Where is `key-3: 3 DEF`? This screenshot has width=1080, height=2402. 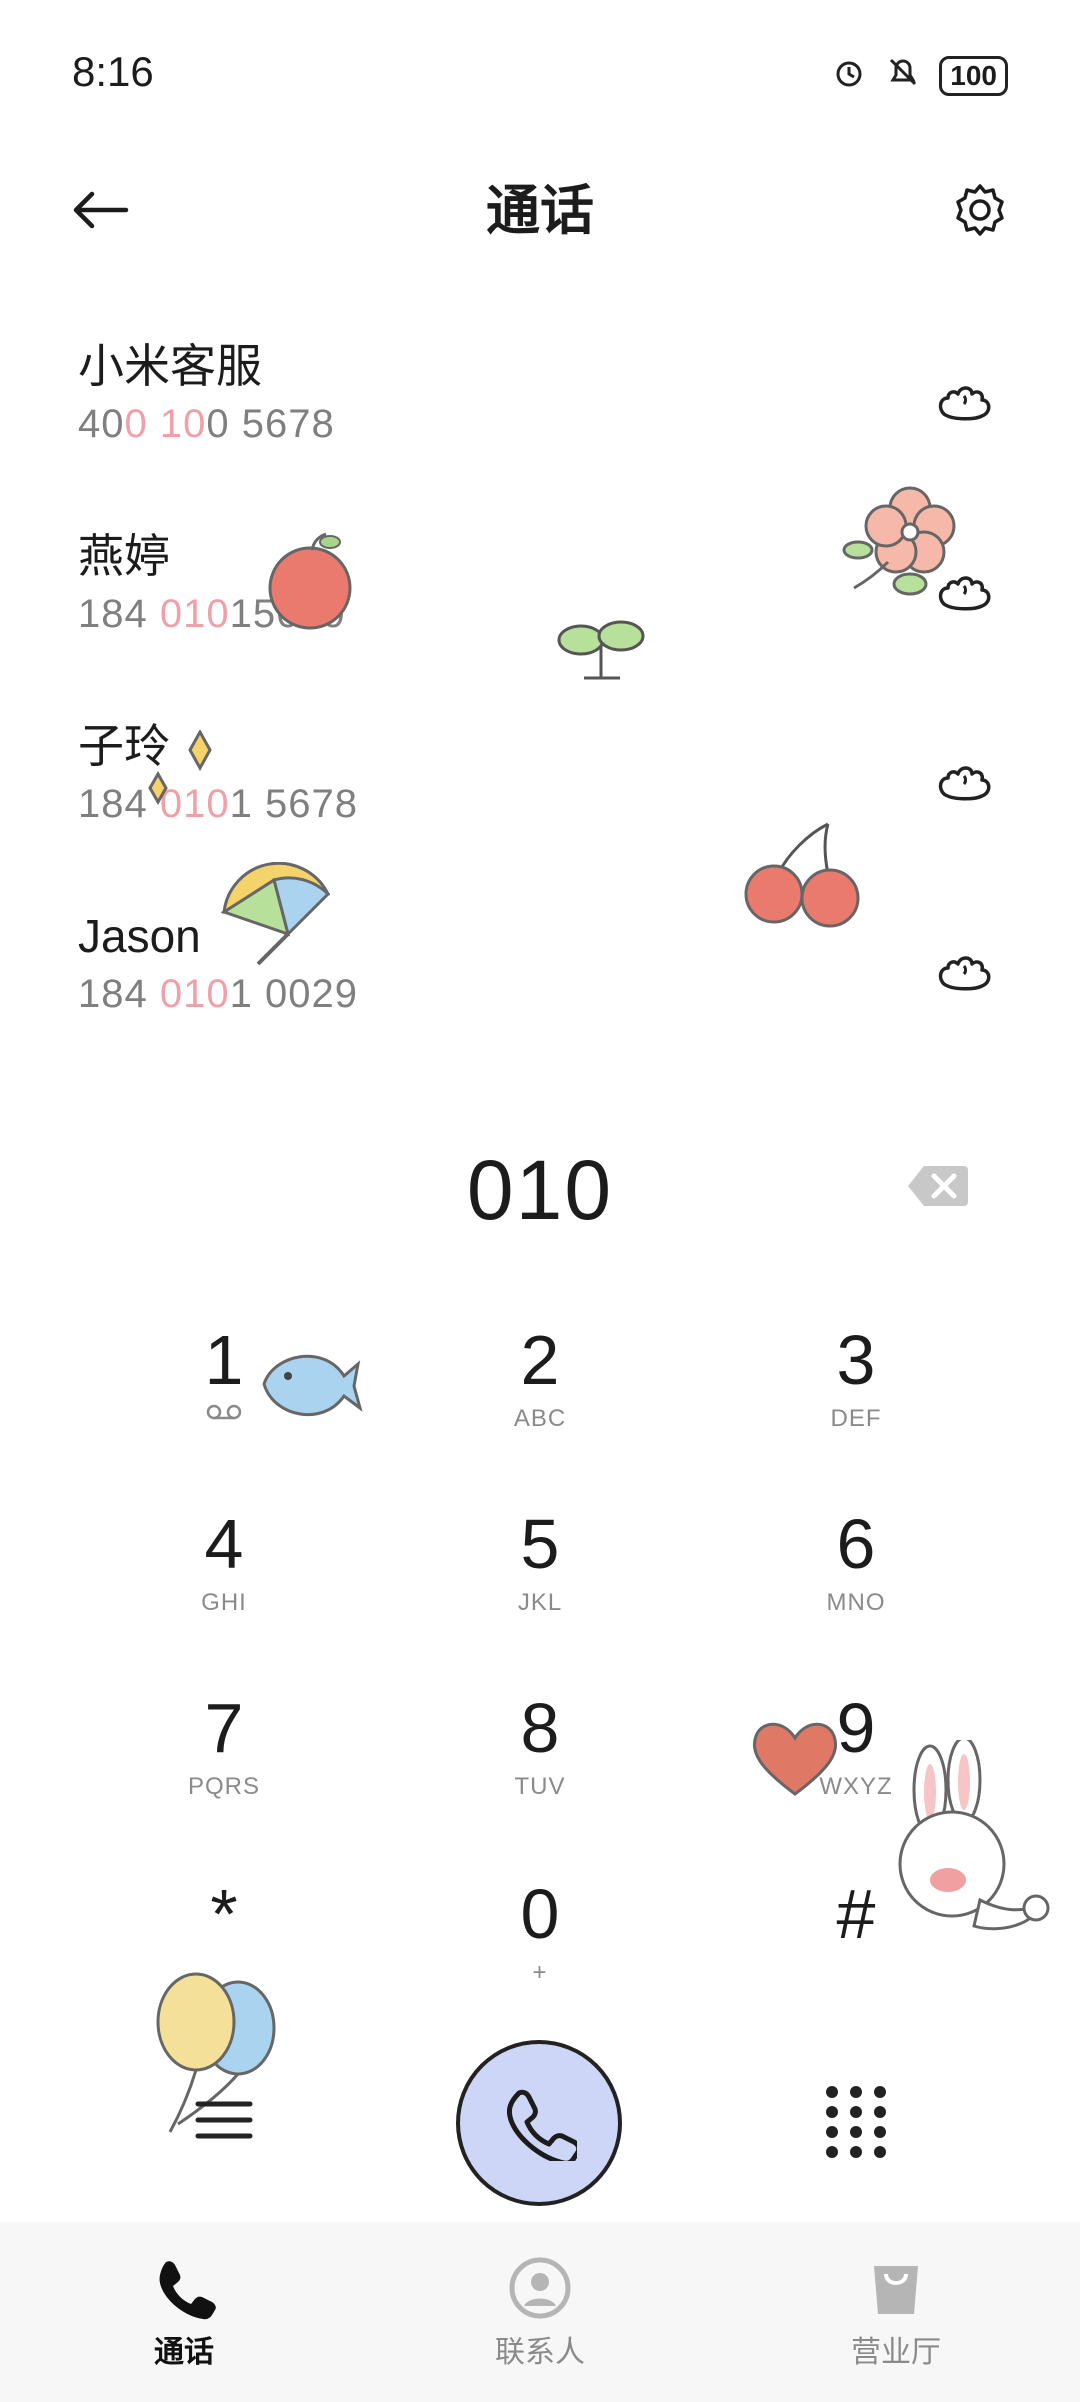
key-3: 3 DEF is located at coordinates (856, 1393).